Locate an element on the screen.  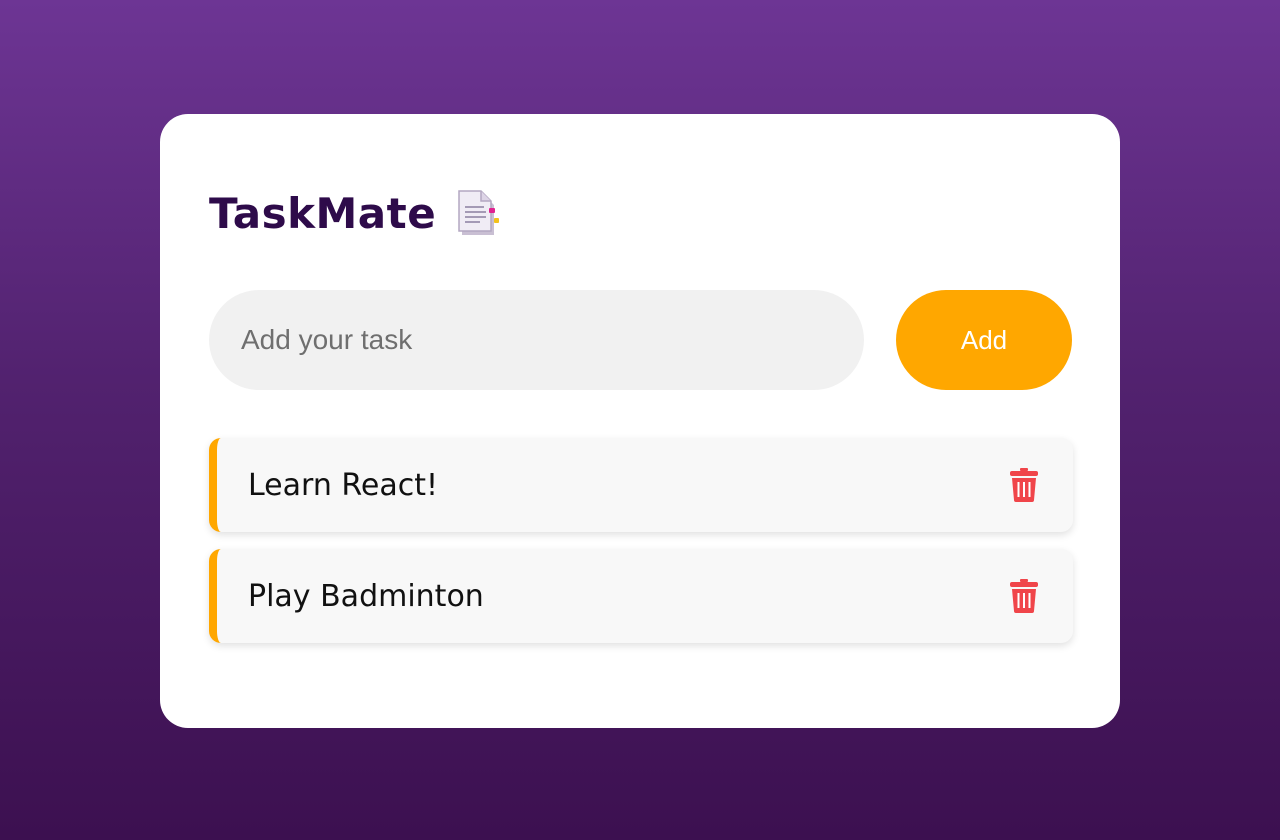
app-title: TaskMate is located at coordinates (323, 213).